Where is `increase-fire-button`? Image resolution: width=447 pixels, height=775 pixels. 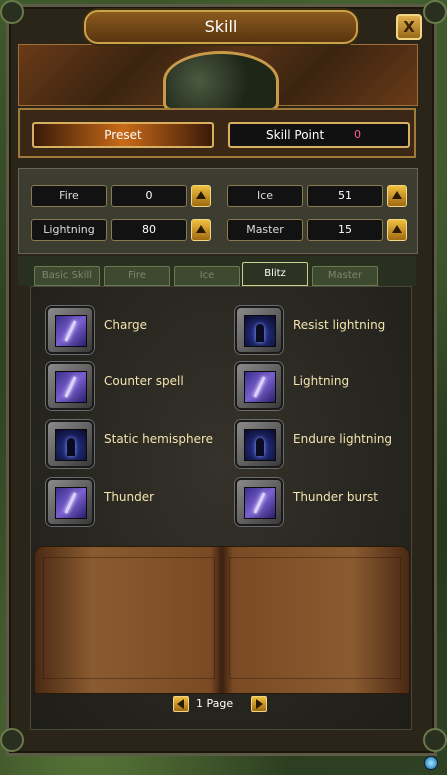
increase-fire-button is located at coordinates (201, 196).